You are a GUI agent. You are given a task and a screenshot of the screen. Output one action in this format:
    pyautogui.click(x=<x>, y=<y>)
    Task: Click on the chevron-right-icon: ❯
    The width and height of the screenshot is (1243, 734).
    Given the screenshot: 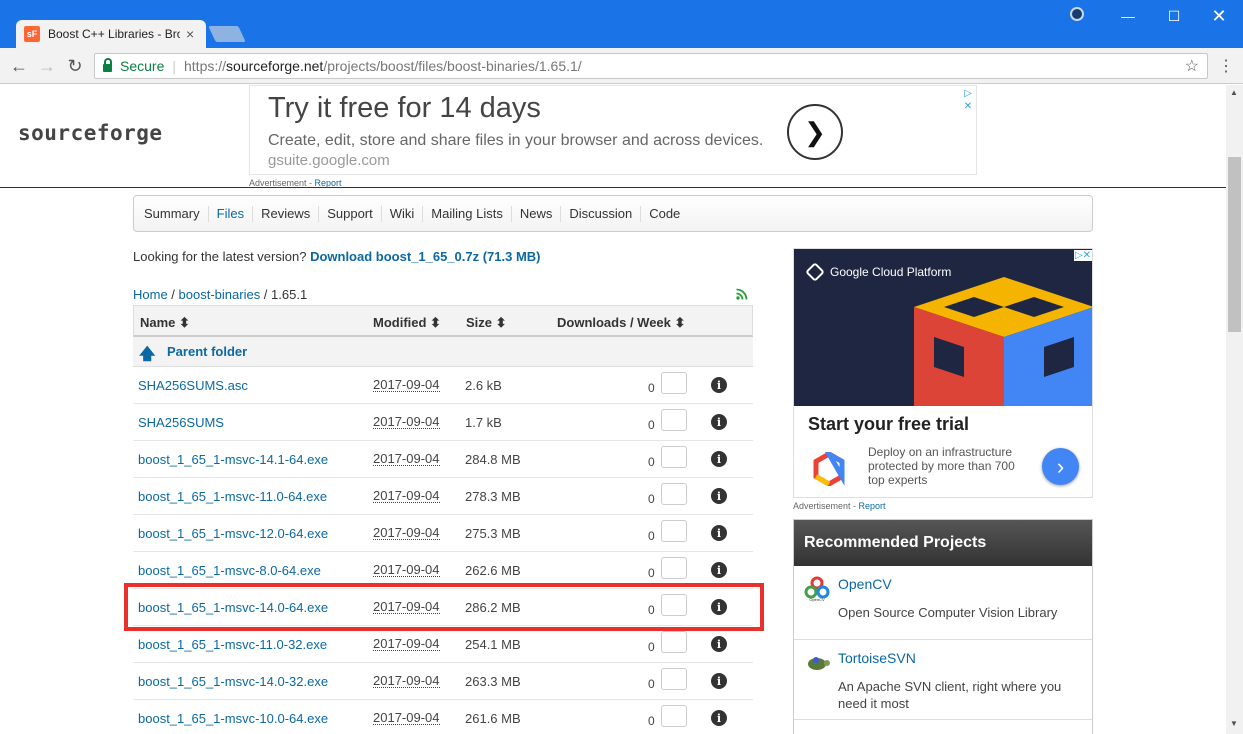 What is the action you would take?
    pyautogui.click(x=815, y=132)
    